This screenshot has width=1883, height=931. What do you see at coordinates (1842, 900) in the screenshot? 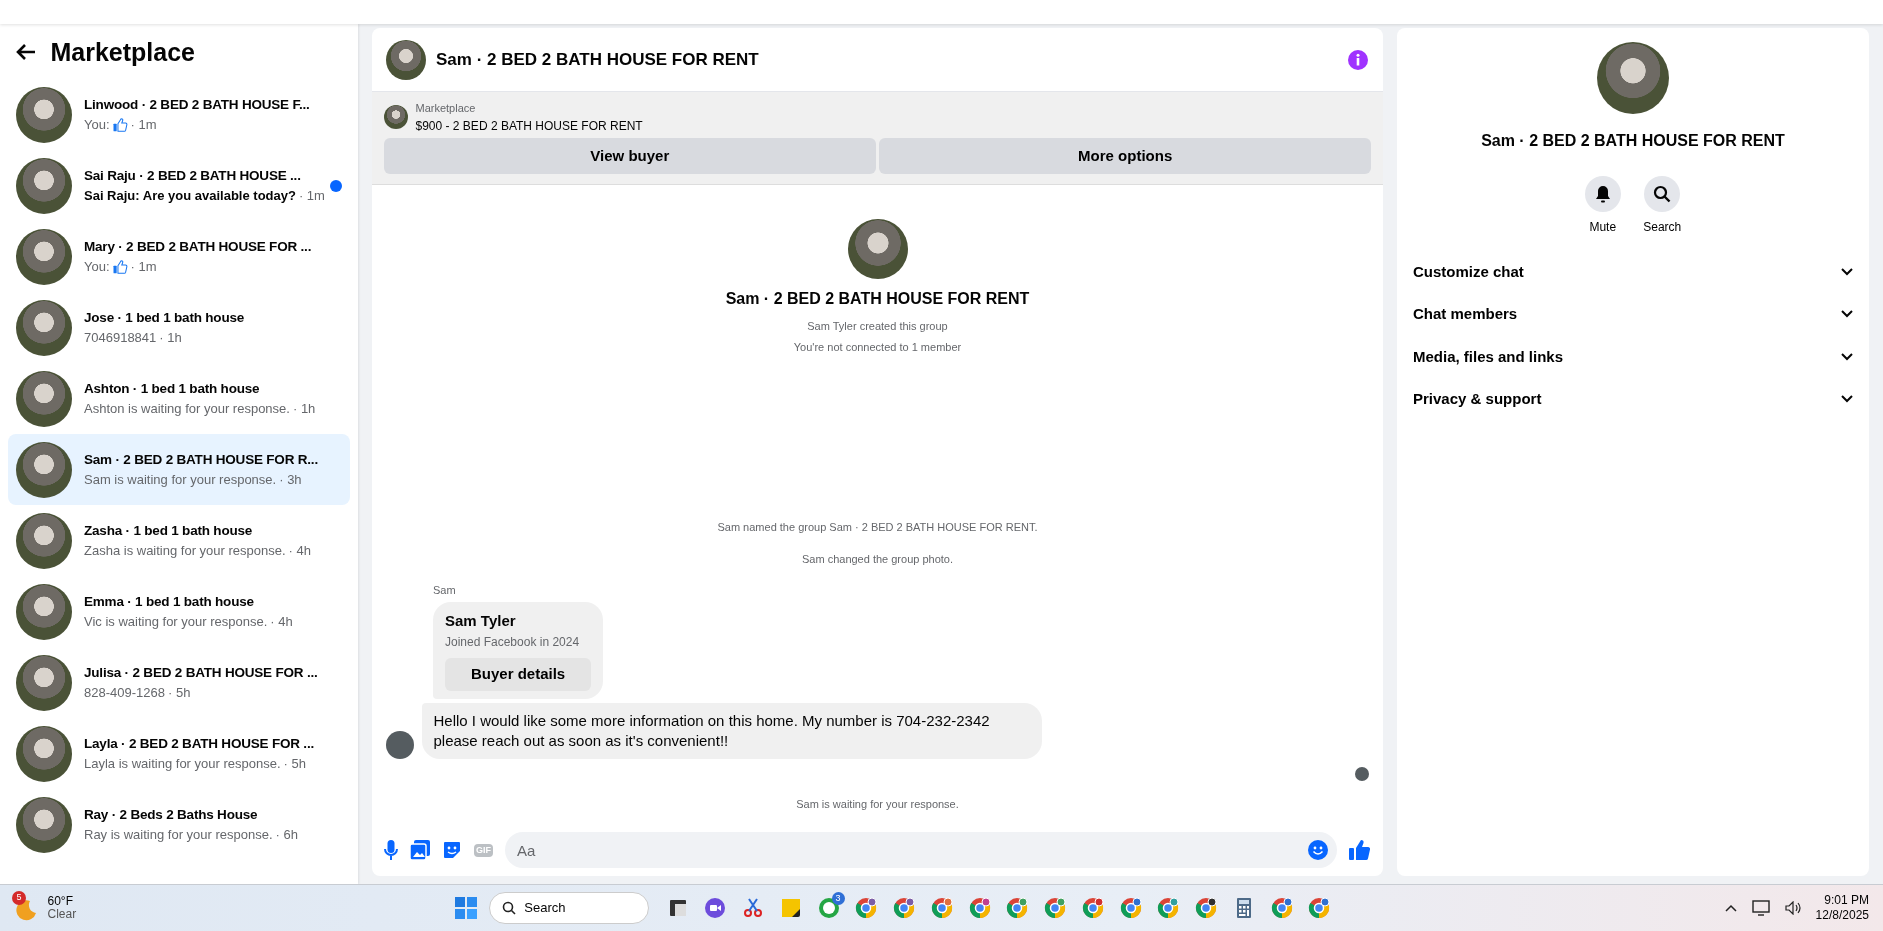
I see `clock-time: 9:01 PM` at bounding box center [1842, 900].